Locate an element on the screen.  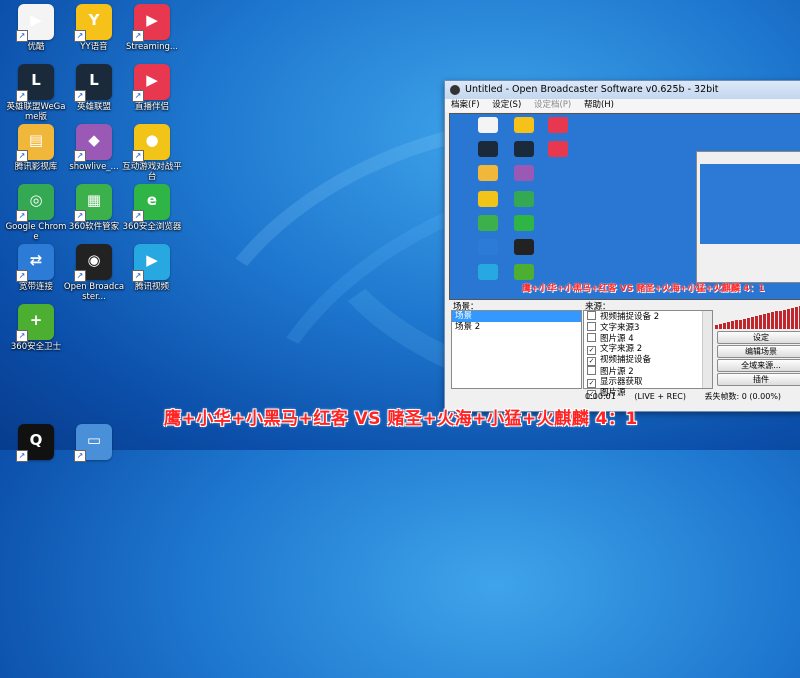
stream-mode: (LIVE + REC) is located at coordinates (660, 396).